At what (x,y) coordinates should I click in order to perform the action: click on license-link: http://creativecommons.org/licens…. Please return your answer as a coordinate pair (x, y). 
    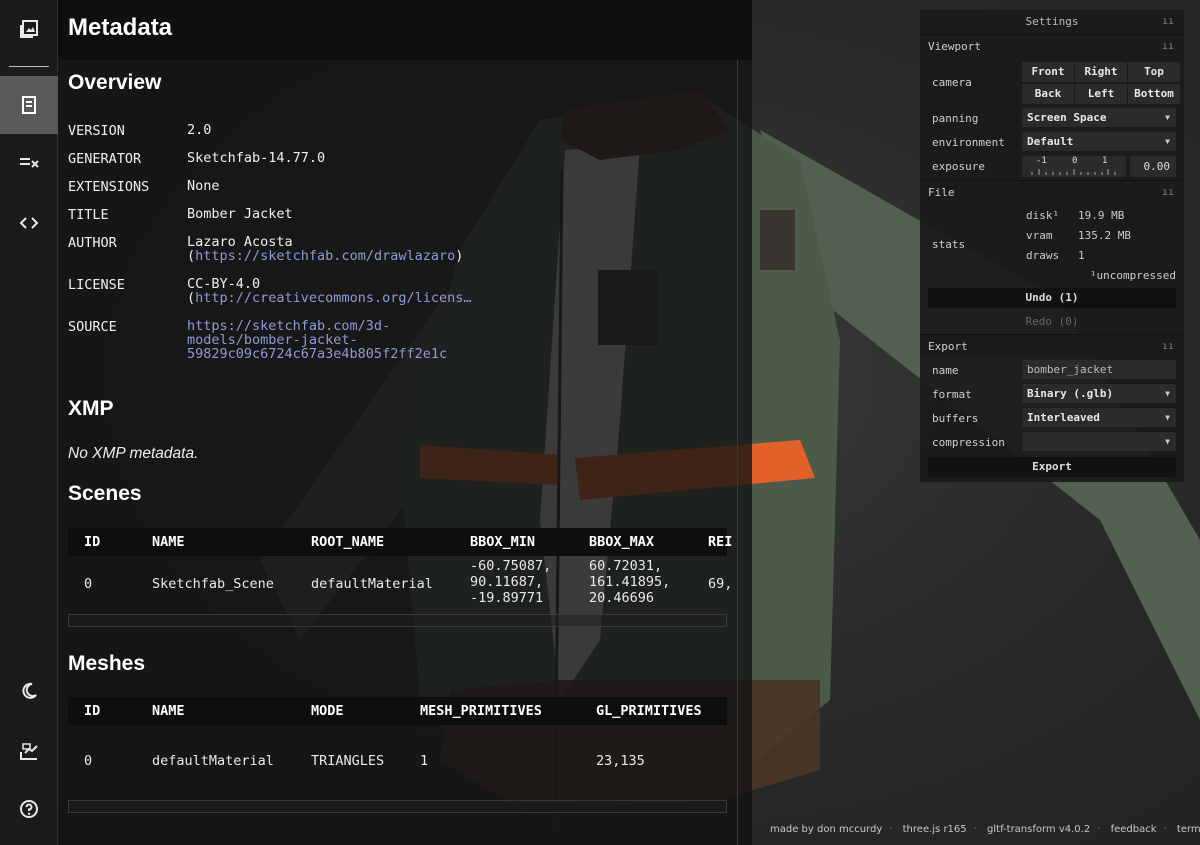
    Looking at the image, I should click on (333, 298).